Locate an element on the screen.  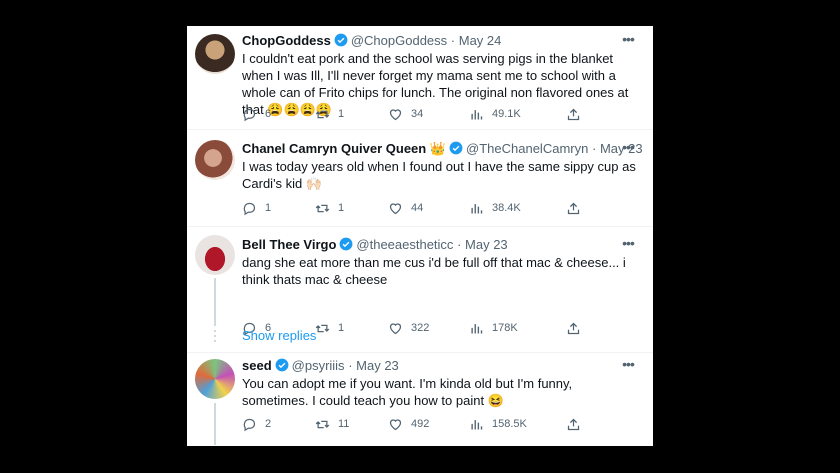
views-button: 38.4K is located at coordinates (495, 208).